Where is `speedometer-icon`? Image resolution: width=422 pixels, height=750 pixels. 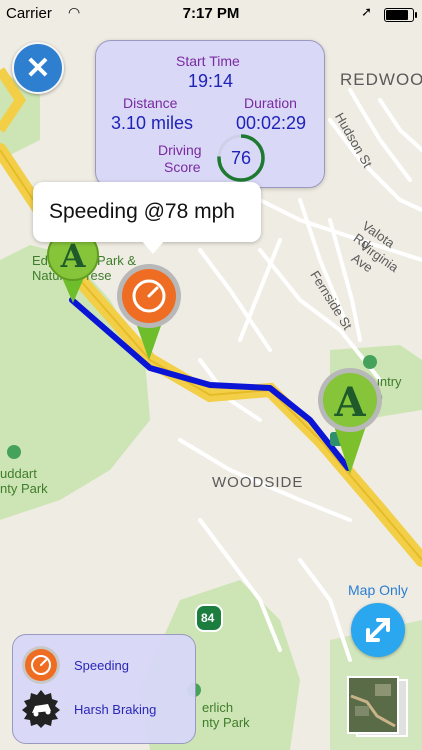
speedometer-icon is located at coordinates (41, 665).